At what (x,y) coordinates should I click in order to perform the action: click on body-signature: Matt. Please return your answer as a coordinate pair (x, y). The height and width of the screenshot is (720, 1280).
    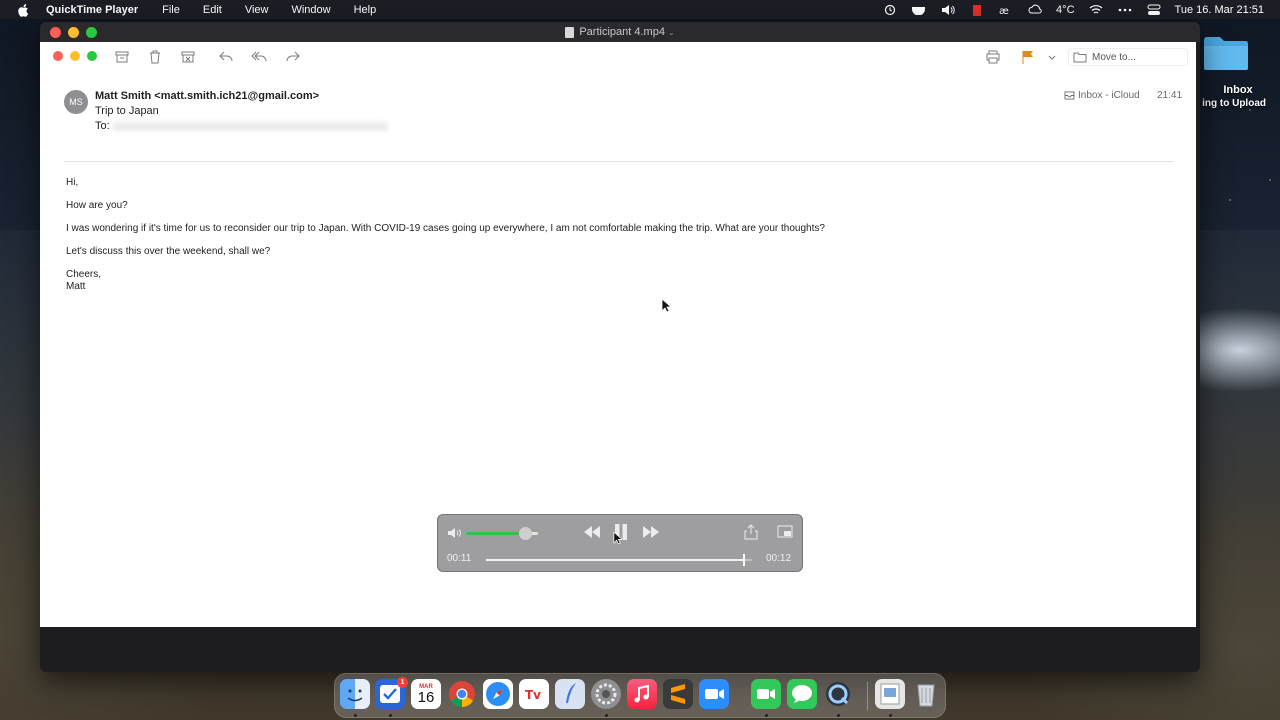
    Looking at the image, I should click on (76, 286).